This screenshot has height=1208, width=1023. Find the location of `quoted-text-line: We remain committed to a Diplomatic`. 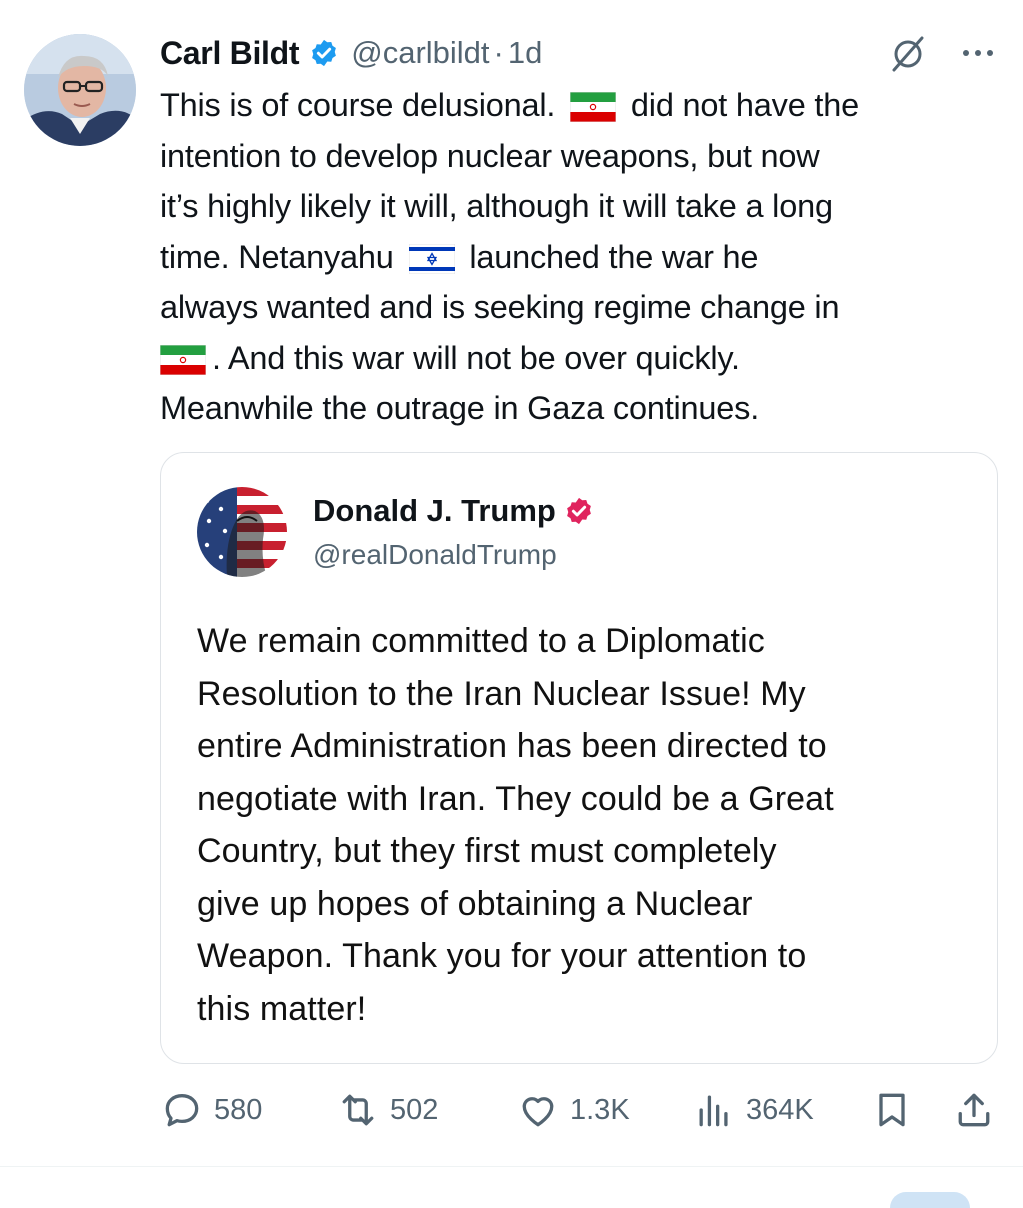

quoted-text-line: We remain committed to a Diplomatic is located at coordinates (481, 641).